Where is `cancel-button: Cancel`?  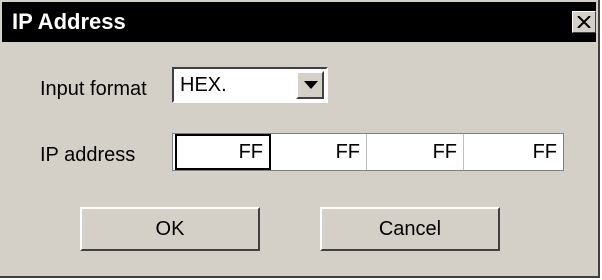 cancel-button: Cancel is located at coordinates (410, 229).